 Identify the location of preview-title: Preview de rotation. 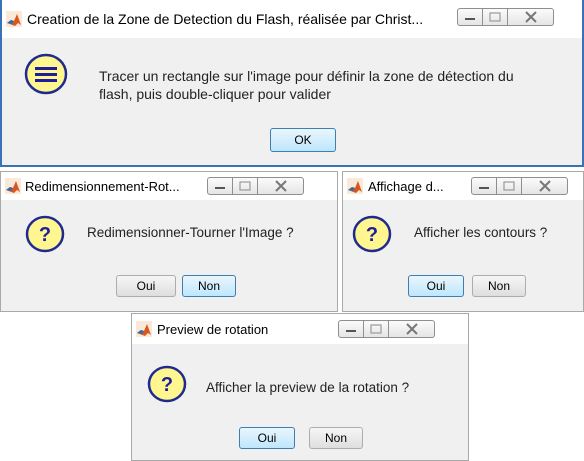
(213, 329).